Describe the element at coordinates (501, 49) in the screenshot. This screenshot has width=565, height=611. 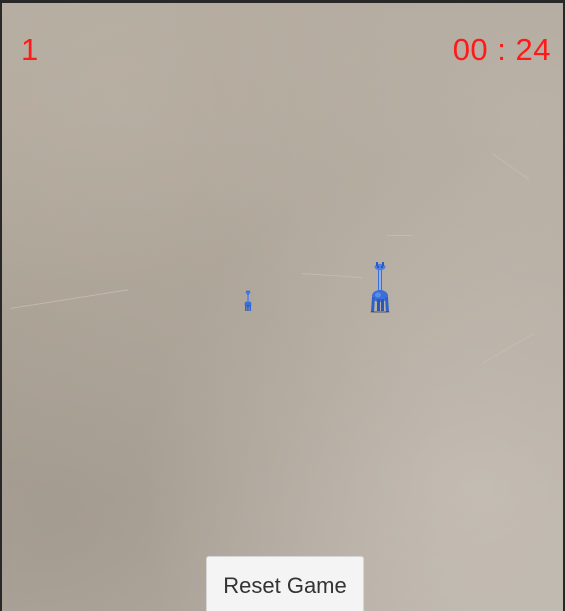
I see `countdown-timer: 00 : 24` at that location.